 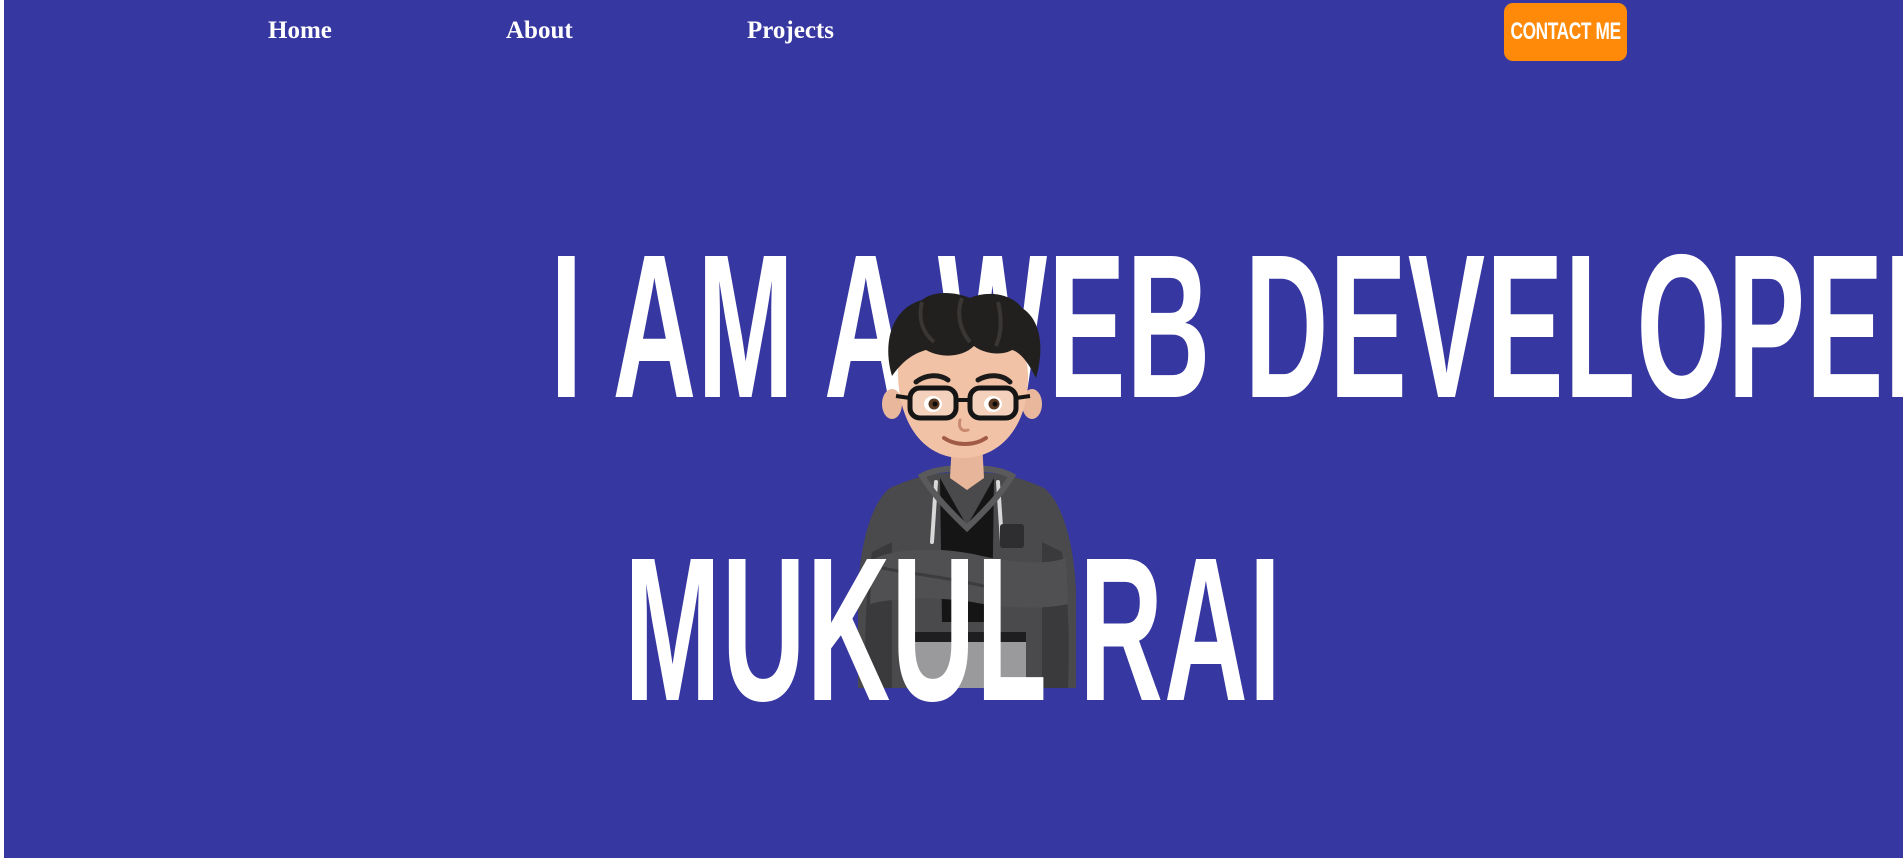 What do you see at coordinates (790, 31) in the screenshot?
I see `nav-projects-link: Projects` at bounding box center [790, 31].